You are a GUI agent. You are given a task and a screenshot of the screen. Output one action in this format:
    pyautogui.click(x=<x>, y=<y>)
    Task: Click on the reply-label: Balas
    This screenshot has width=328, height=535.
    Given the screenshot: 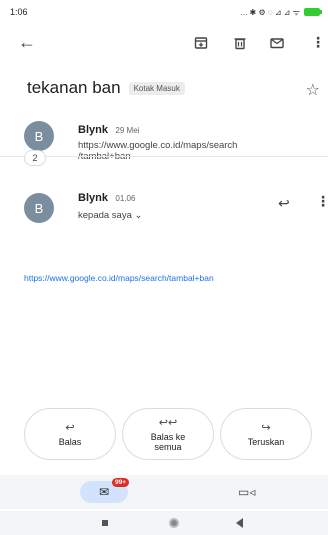 What is the action you would take?
    pyautogui.click(x=70, y=442)
    